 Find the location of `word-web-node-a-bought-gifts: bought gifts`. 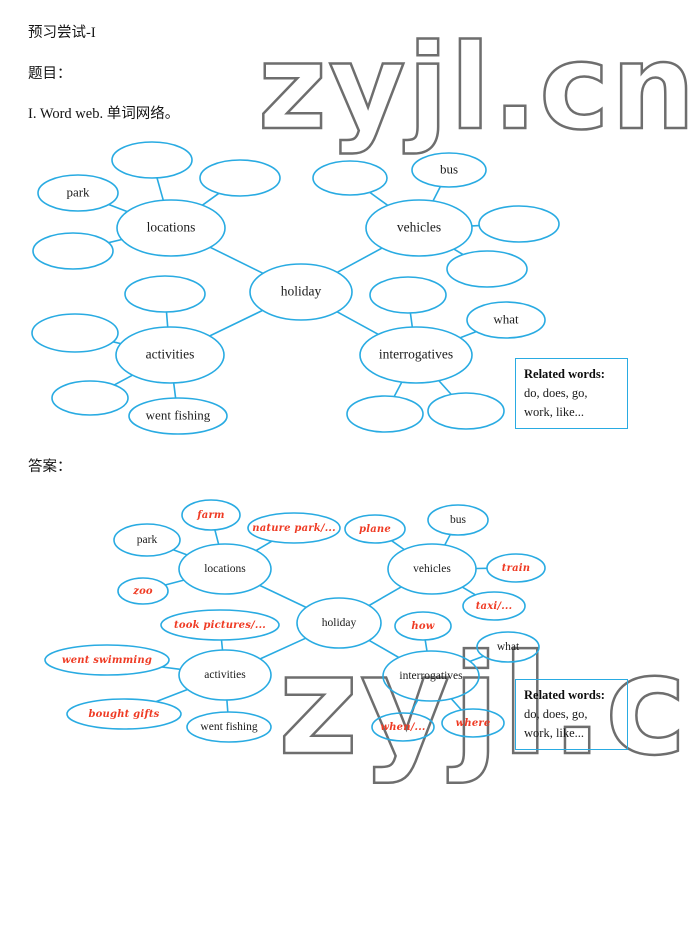

word-web-node-a-bought-gifts: bought gifts is located at coordinates (124, 714).